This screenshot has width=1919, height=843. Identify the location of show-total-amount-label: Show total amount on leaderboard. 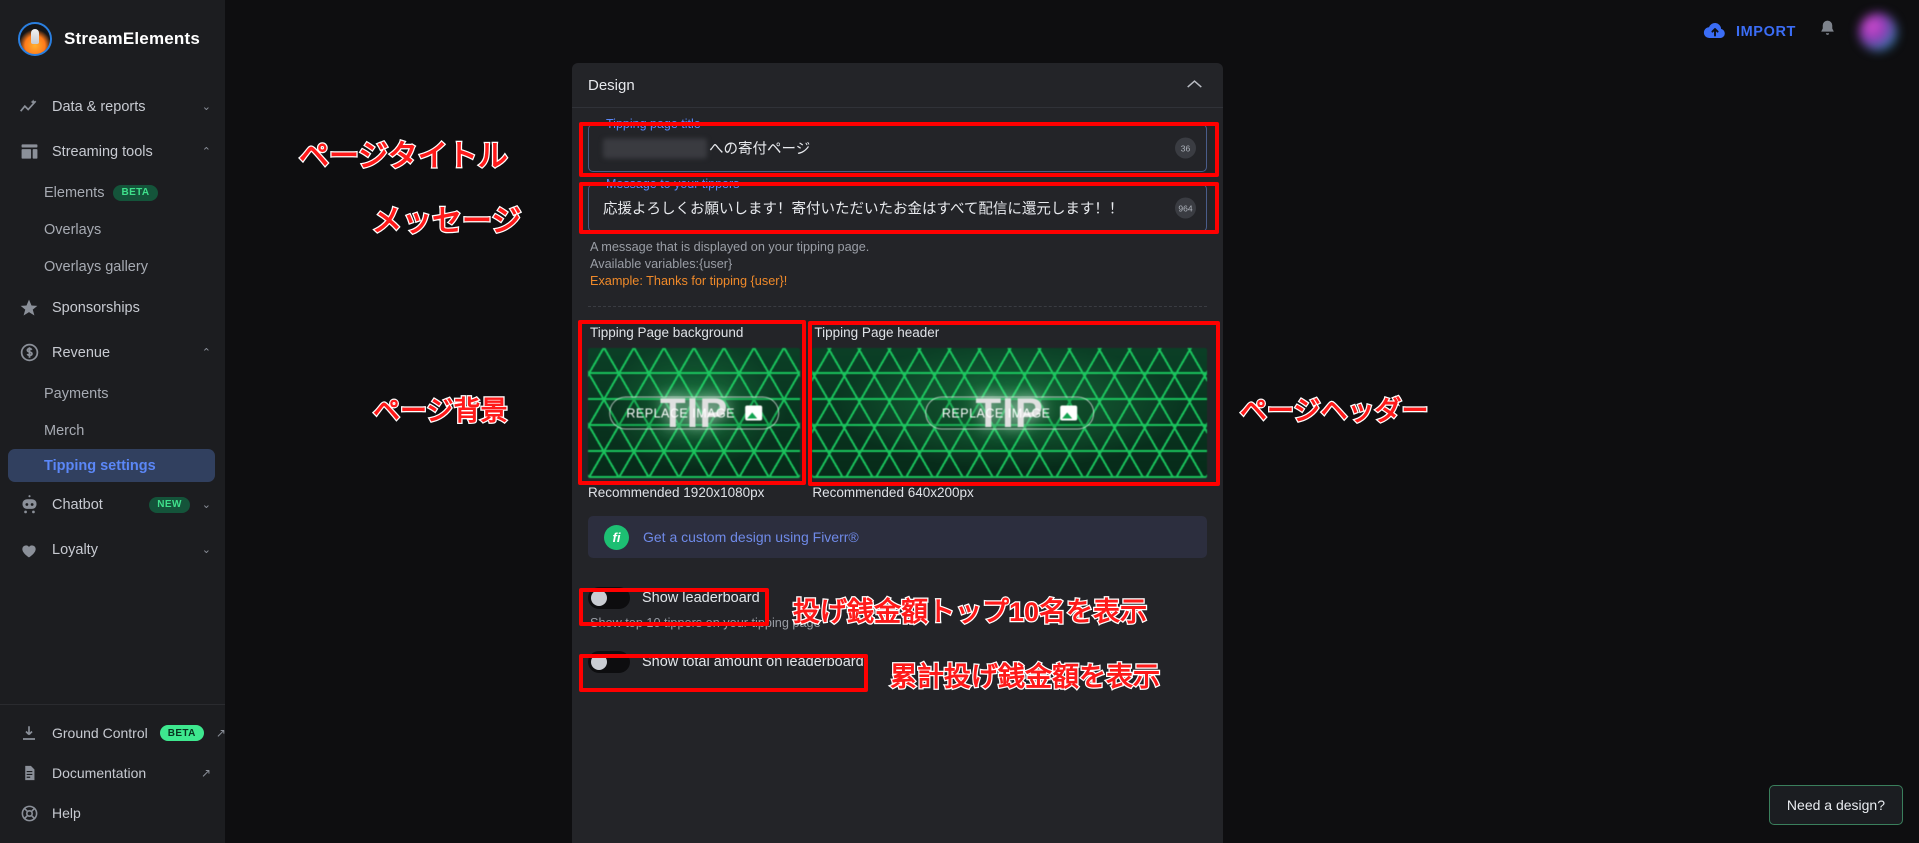
(753, 662).